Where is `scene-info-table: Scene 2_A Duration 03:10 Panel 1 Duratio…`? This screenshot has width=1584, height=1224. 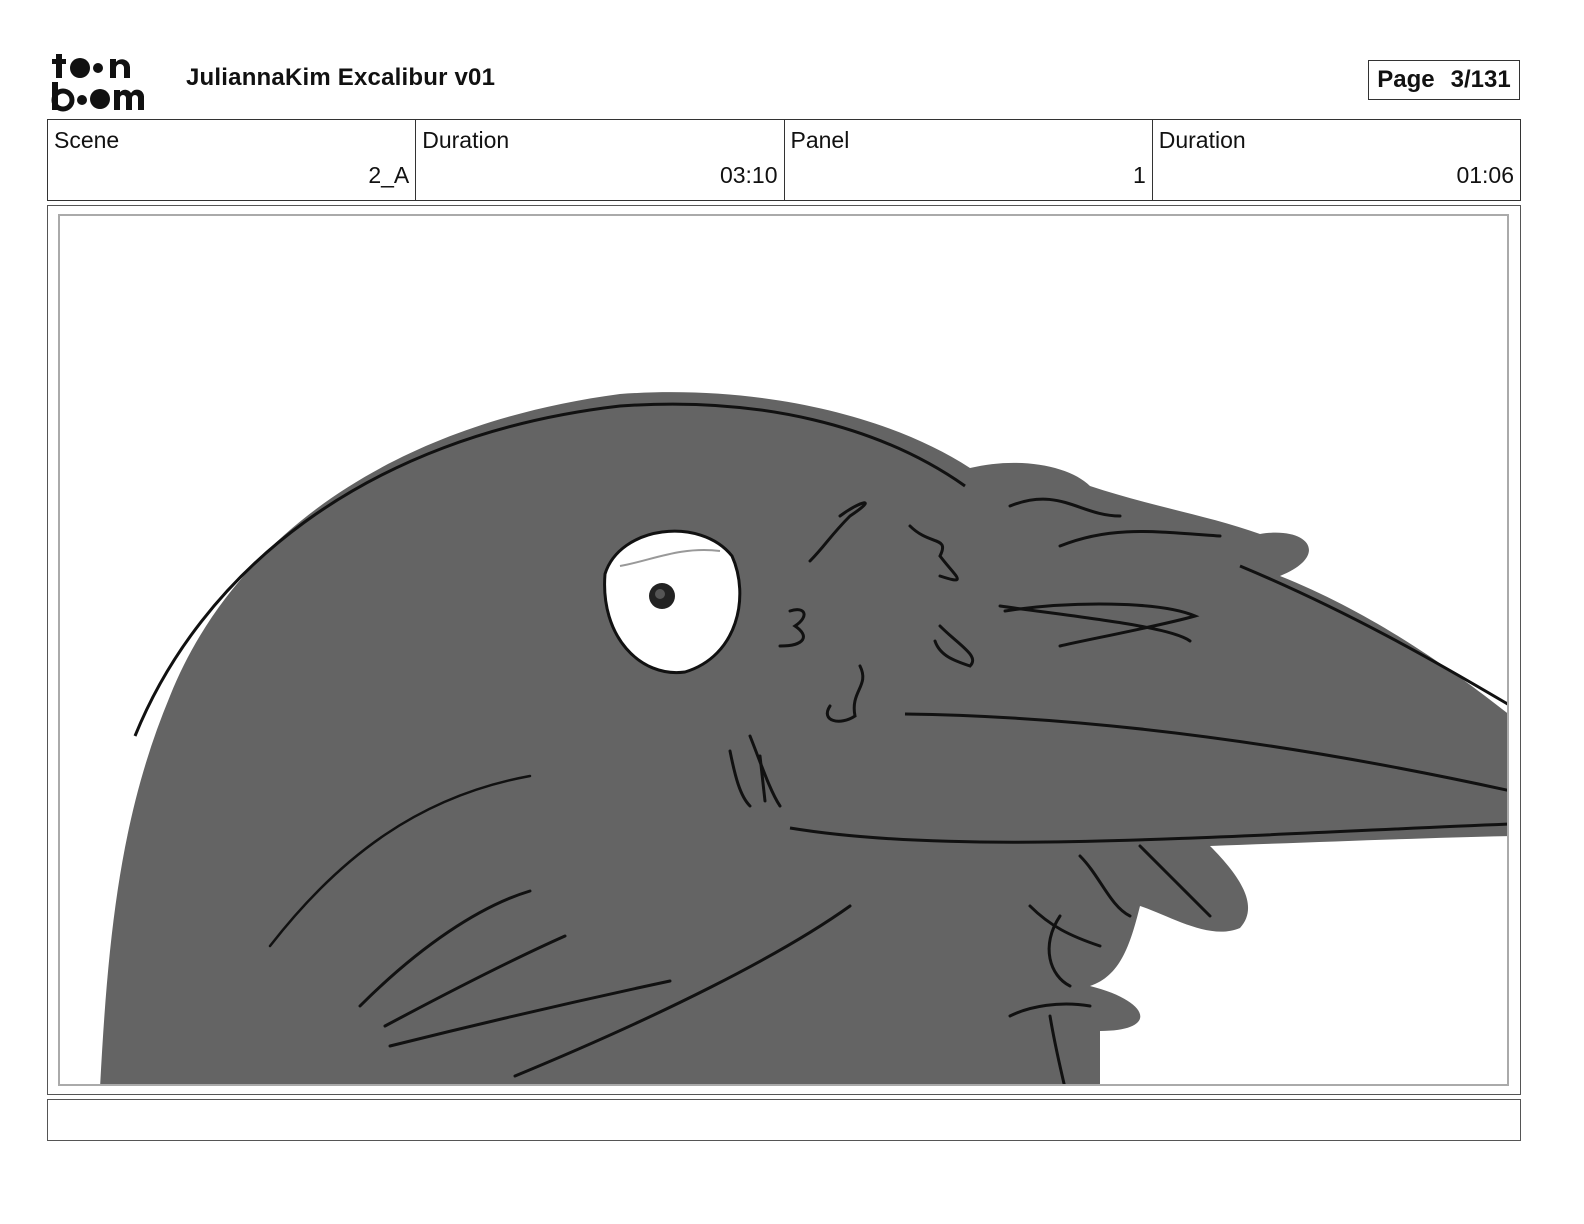
scene-info-table: Scene 2_A Duration 03:10 Panel 1 Duratio… is located at coordinates (784, 160).